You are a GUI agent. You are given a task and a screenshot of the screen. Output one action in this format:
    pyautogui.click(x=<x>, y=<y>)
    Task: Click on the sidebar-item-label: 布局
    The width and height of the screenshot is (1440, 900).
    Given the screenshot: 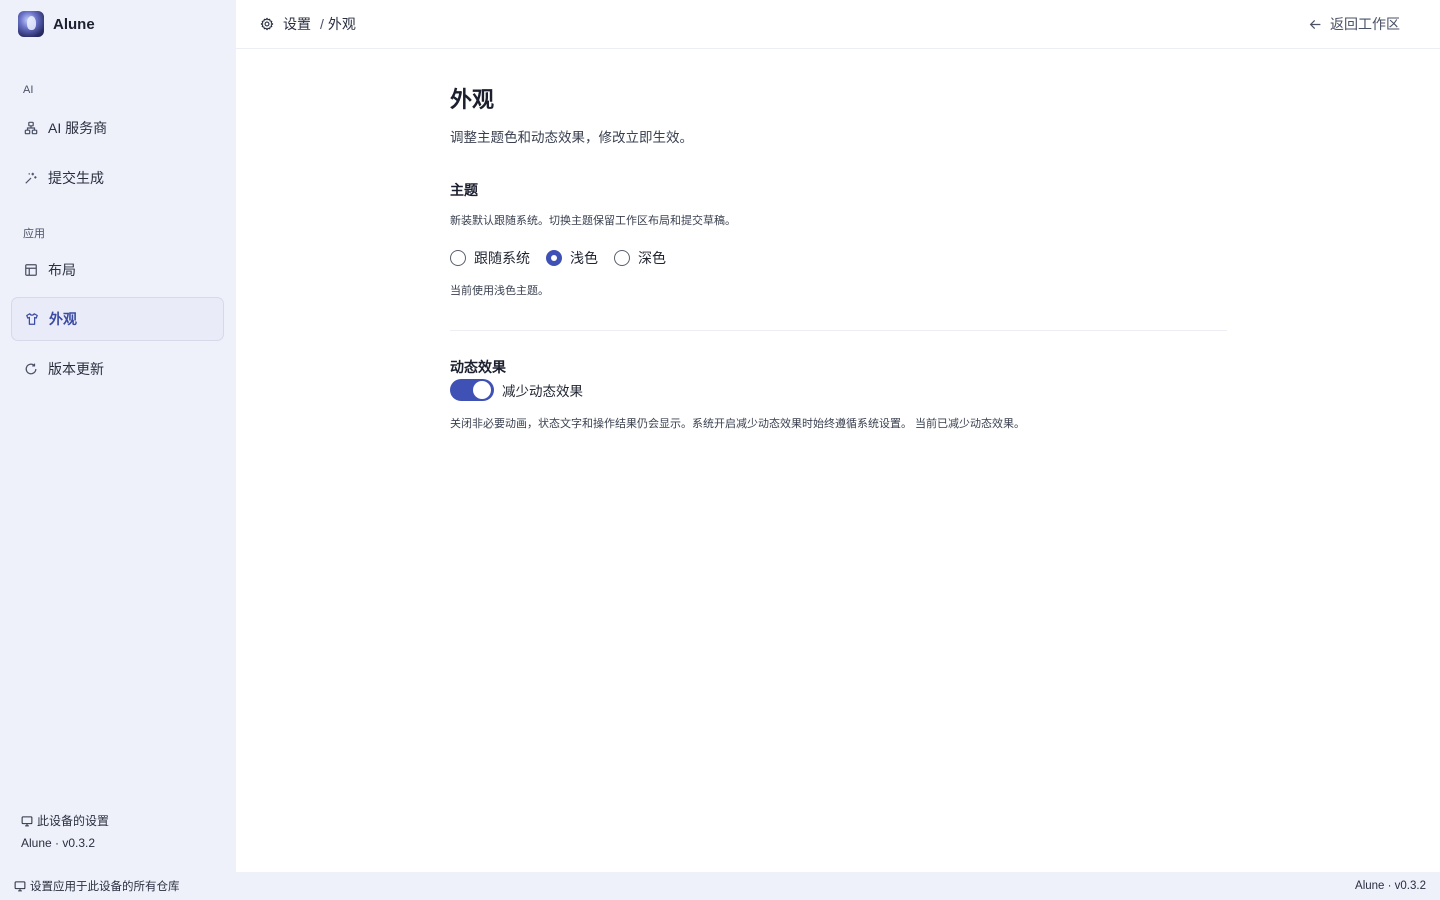 What is the action you would take?
    pyautogui.click(x=62, y=270)
    